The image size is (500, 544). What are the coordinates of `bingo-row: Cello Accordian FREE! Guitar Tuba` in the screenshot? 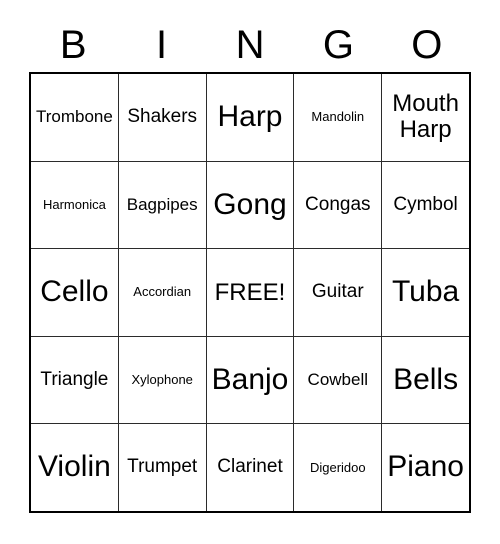 It's located at (250, 292).